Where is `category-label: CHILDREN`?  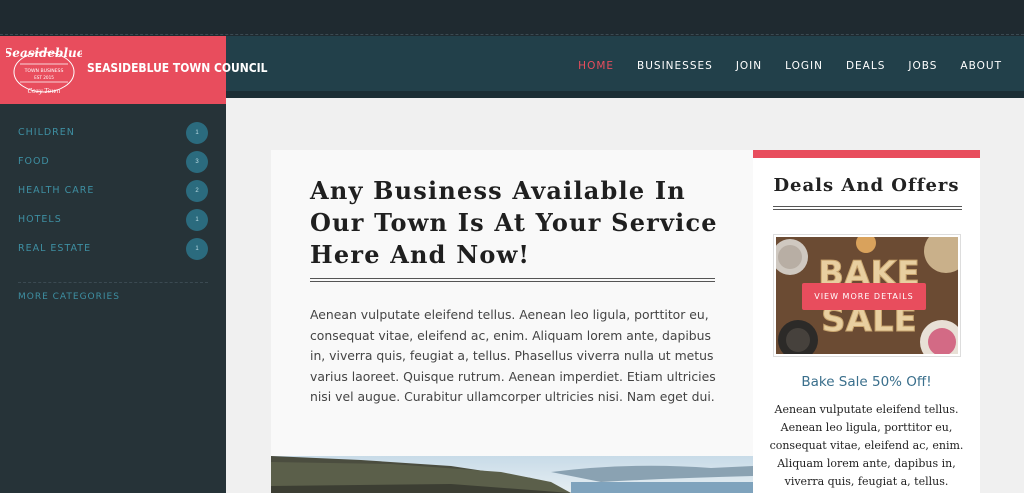 category-label: CHILDREN is located at coordinates (46, 132).